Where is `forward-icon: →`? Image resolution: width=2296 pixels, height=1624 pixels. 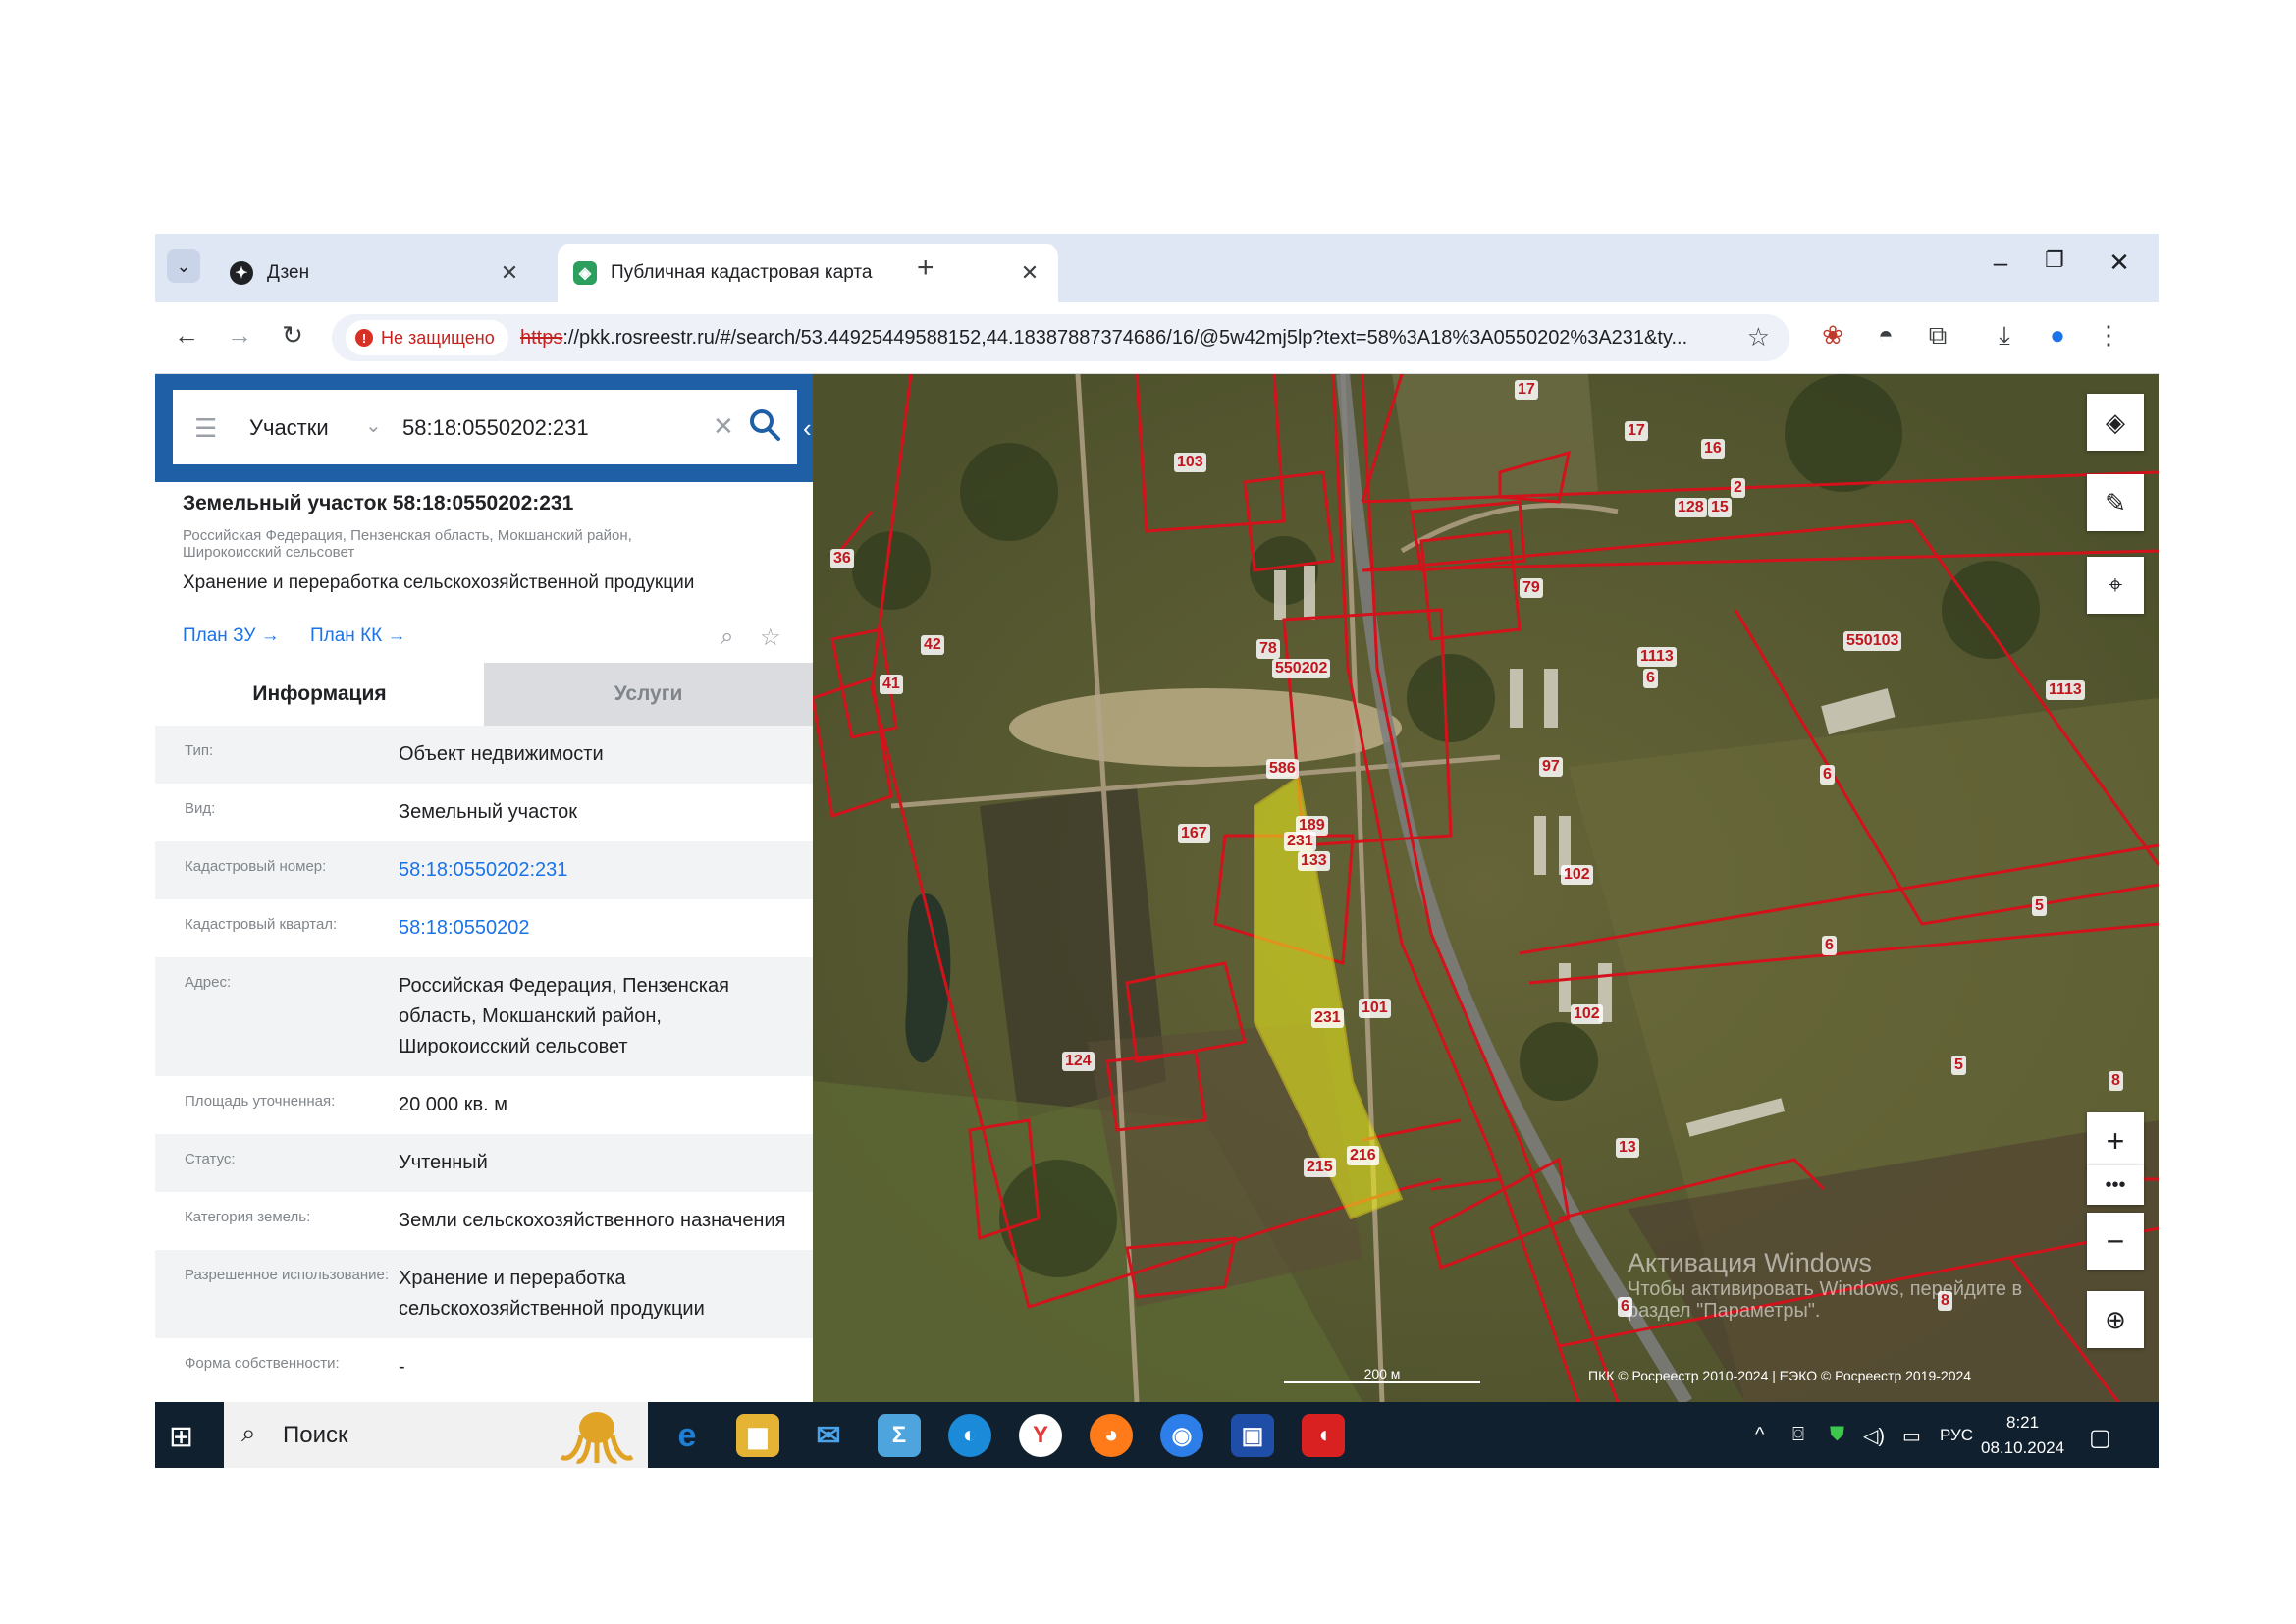
forward-icon: → is located at coordinates (239, 335).